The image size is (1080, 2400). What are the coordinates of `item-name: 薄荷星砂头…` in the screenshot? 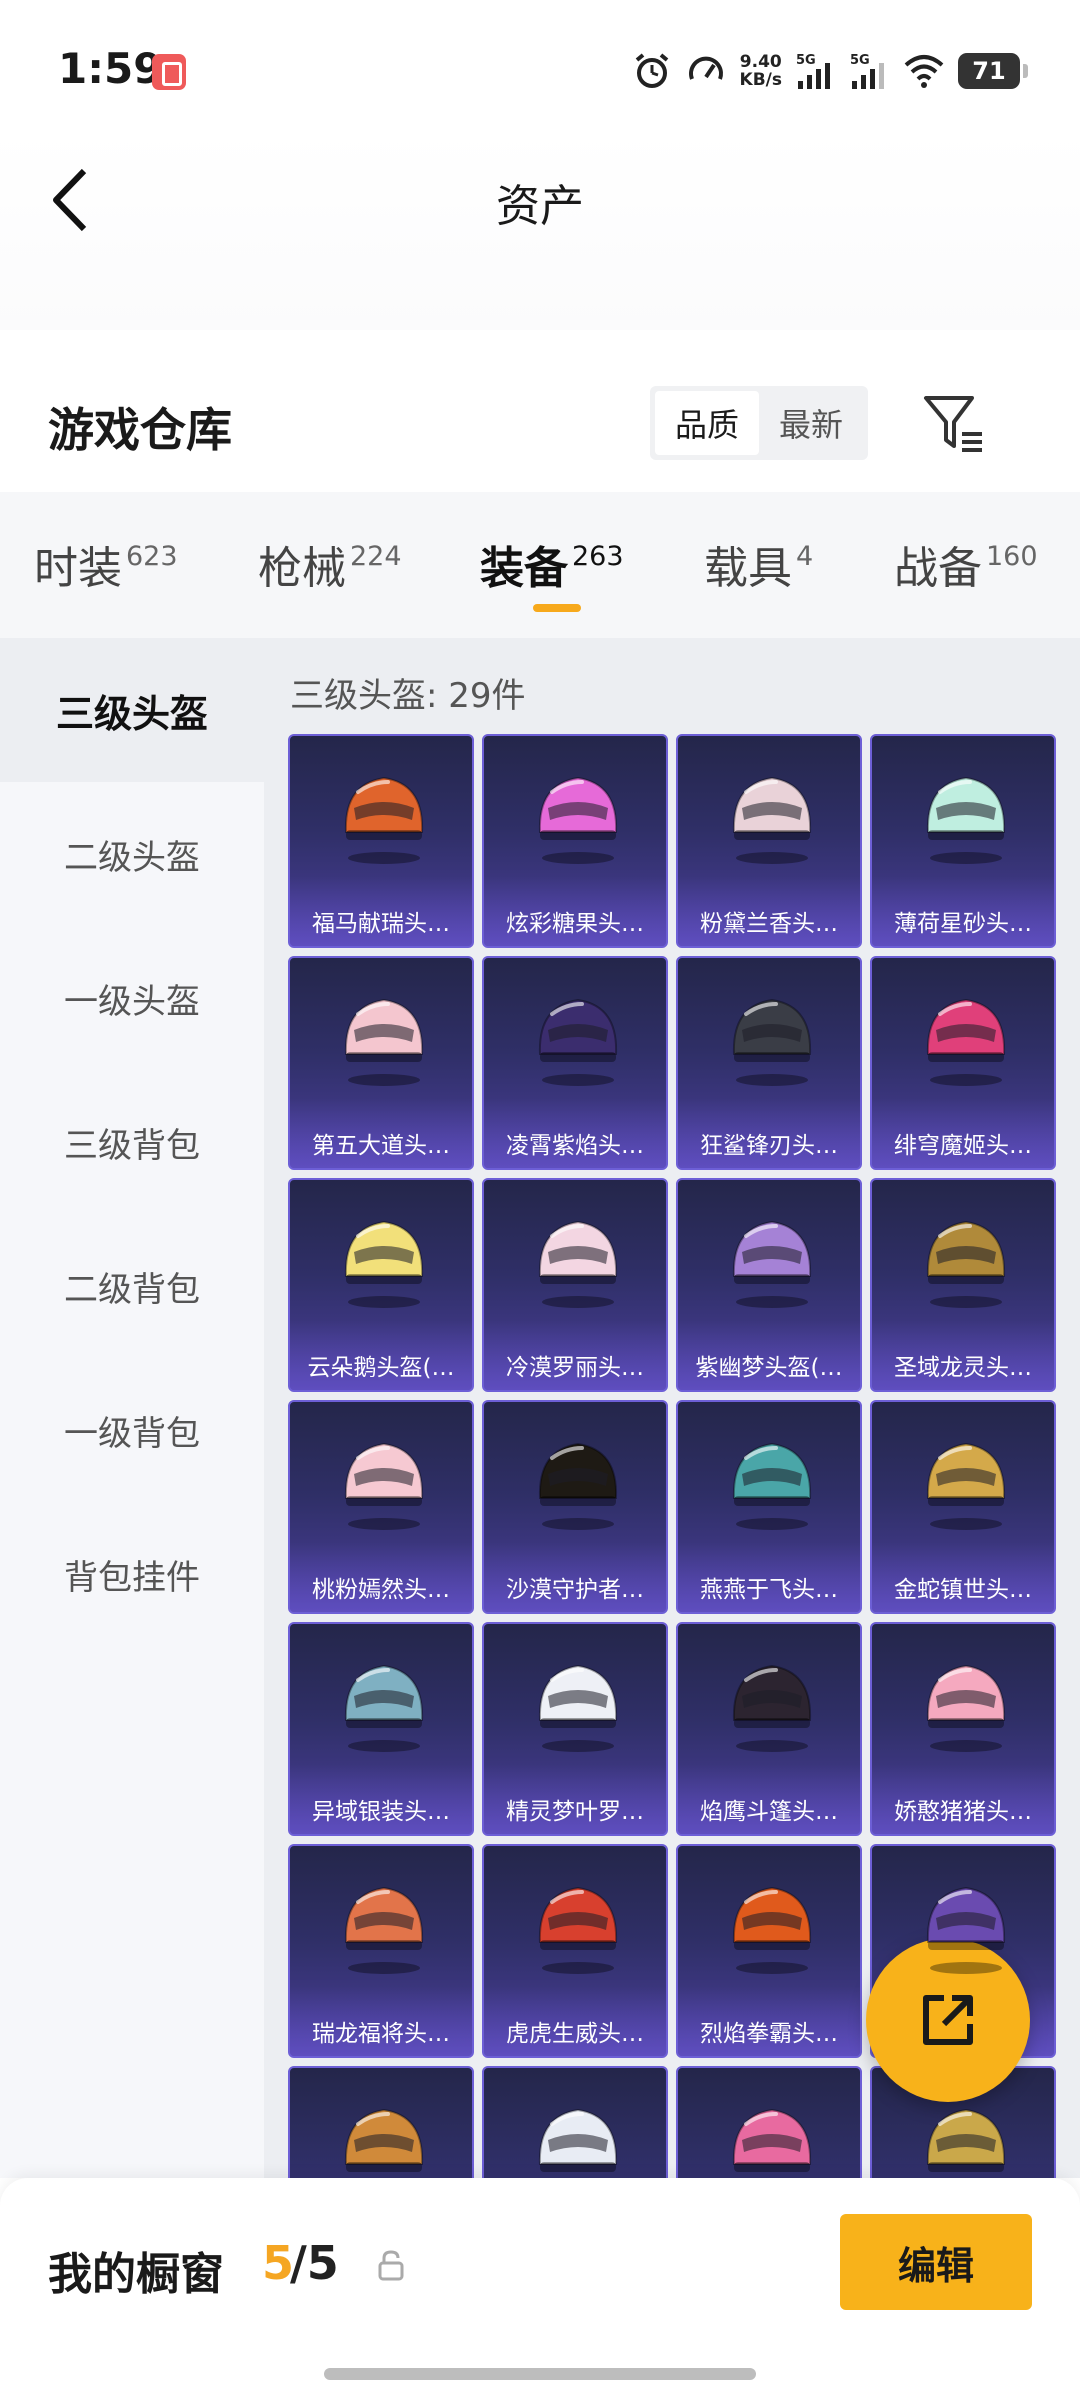 It's located at (963, 924).